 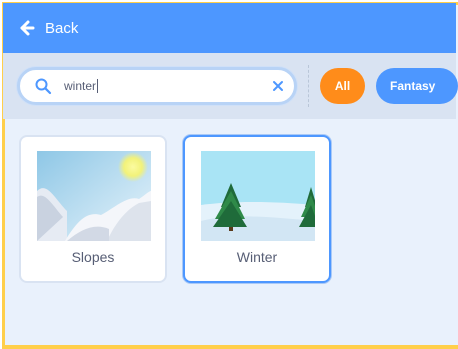 I want to click on search-input: winter, so click(x=157, y=86).